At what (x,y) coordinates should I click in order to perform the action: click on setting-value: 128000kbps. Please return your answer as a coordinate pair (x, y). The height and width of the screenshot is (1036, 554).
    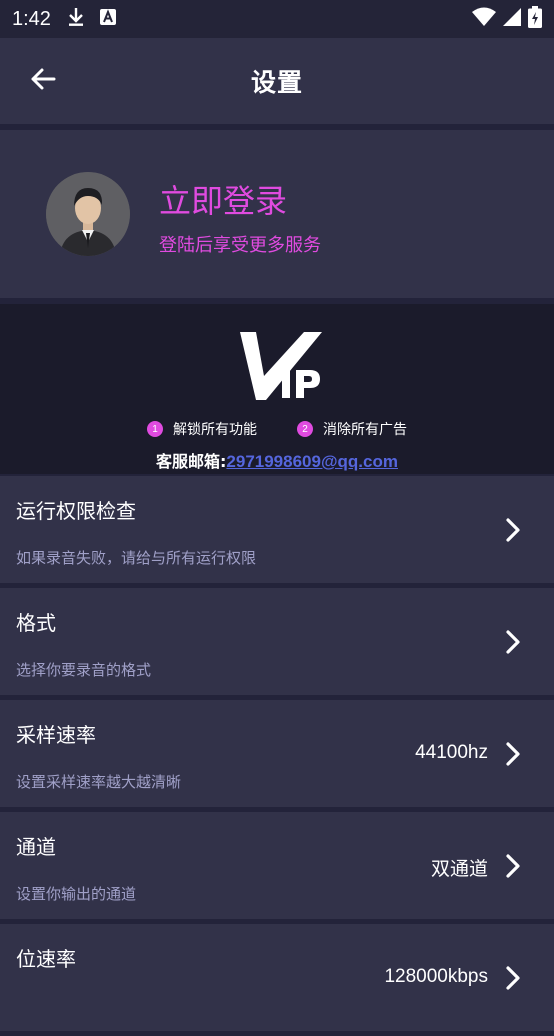
    Looking at the image, I should click on (436, 976).